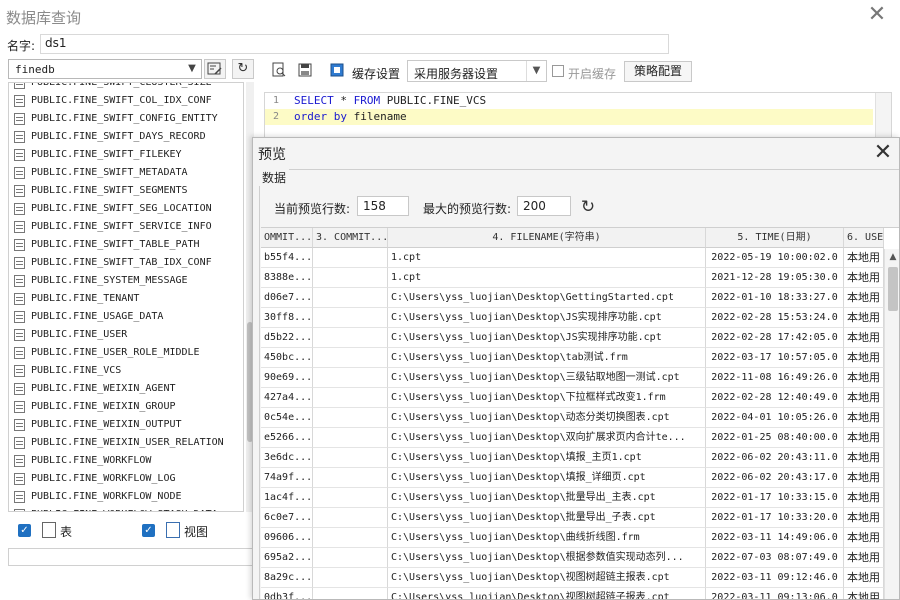 The width and height of the screenshot is (900, 600). I want to click on table-list-item: PUBLIC.FINE_WORKFLOW_LOG, so click(126, 479).